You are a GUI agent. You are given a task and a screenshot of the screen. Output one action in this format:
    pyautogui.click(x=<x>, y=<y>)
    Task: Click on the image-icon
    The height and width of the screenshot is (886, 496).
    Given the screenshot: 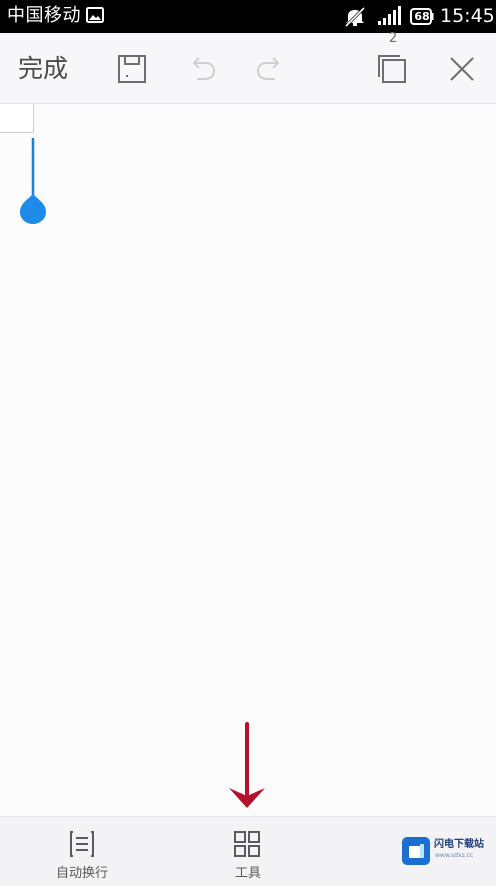 What is the action you would take?
    pyautogui.click(x=95, y=15)
    